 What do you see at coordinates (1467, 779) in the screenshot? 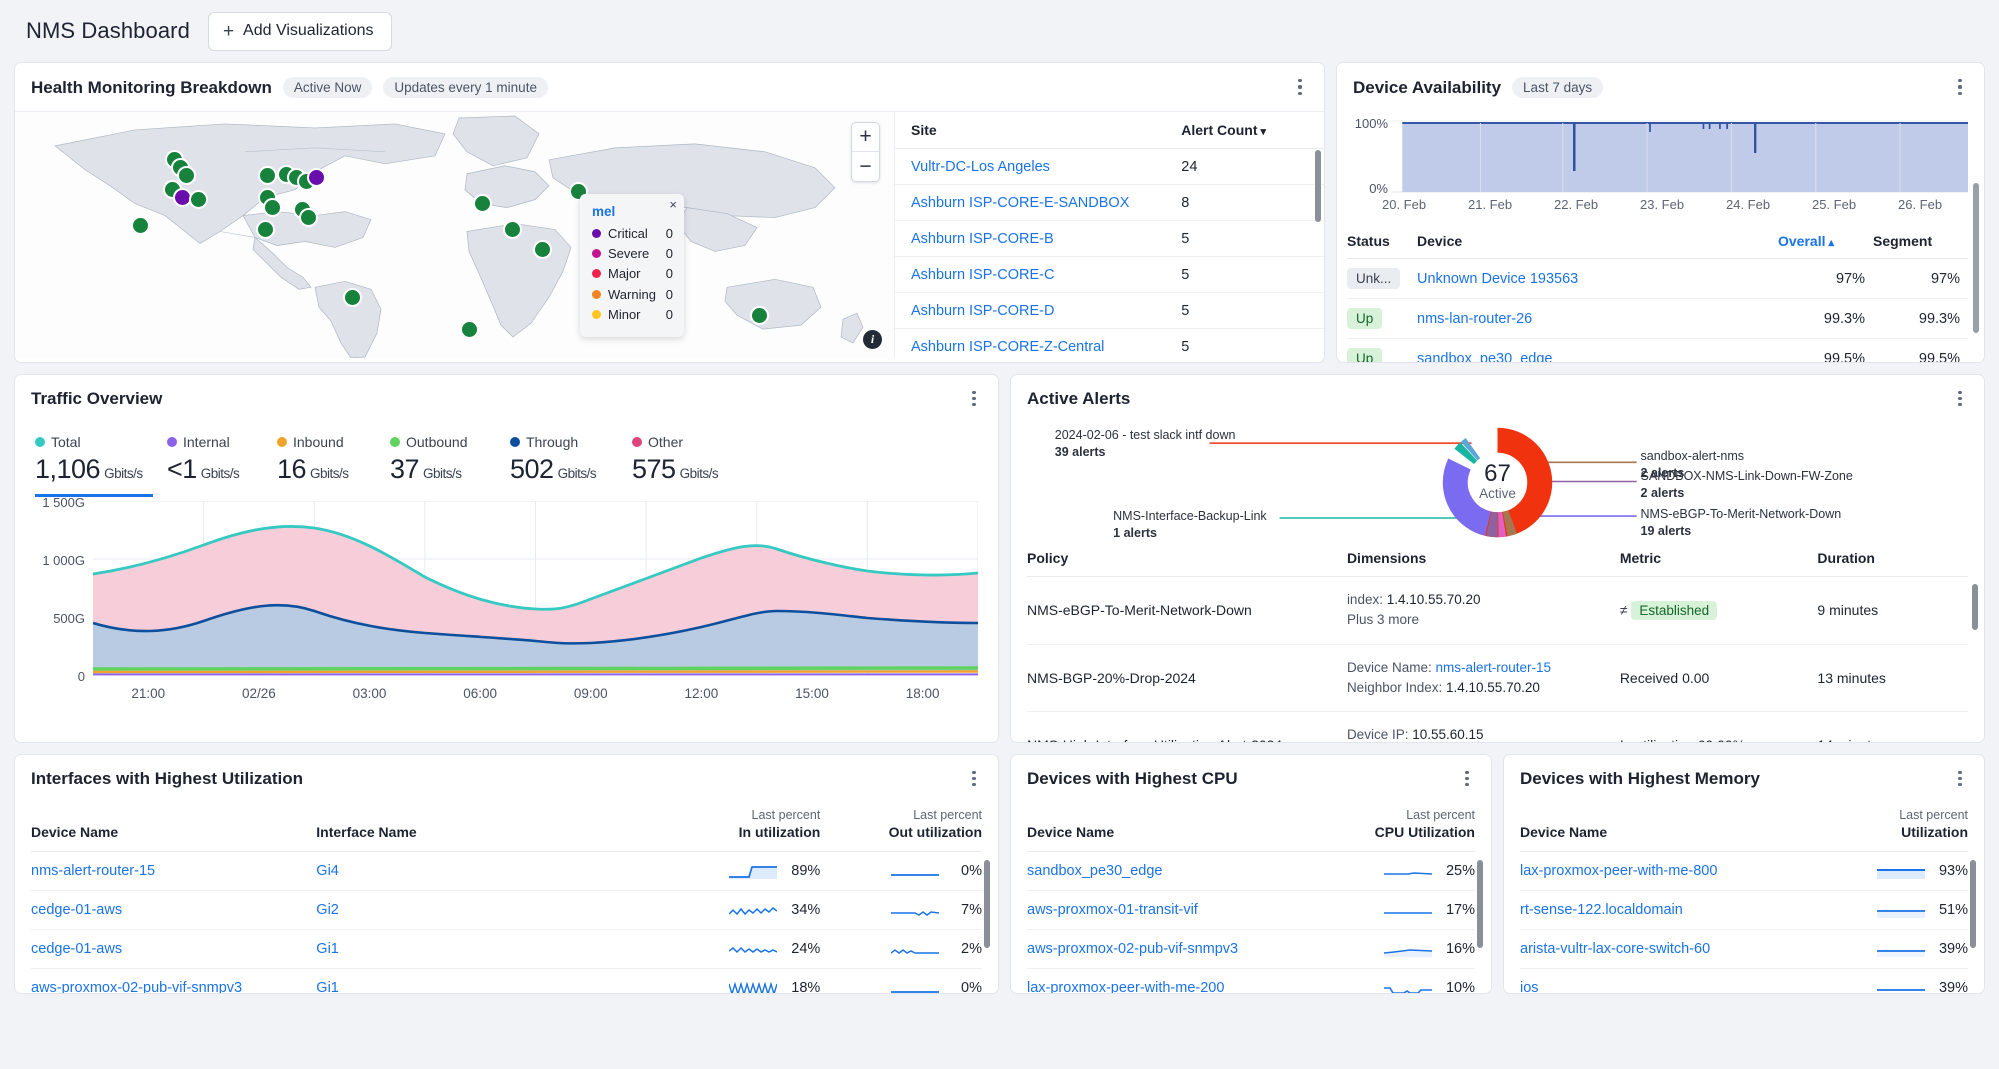
I see `cpu-card-menu-icon` at bounding box center [1467, 779].